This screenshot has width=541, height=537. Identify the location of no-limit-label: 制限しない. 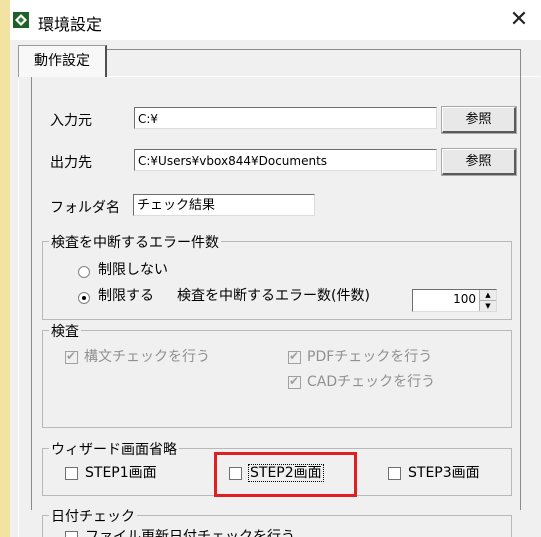
(133, 270).